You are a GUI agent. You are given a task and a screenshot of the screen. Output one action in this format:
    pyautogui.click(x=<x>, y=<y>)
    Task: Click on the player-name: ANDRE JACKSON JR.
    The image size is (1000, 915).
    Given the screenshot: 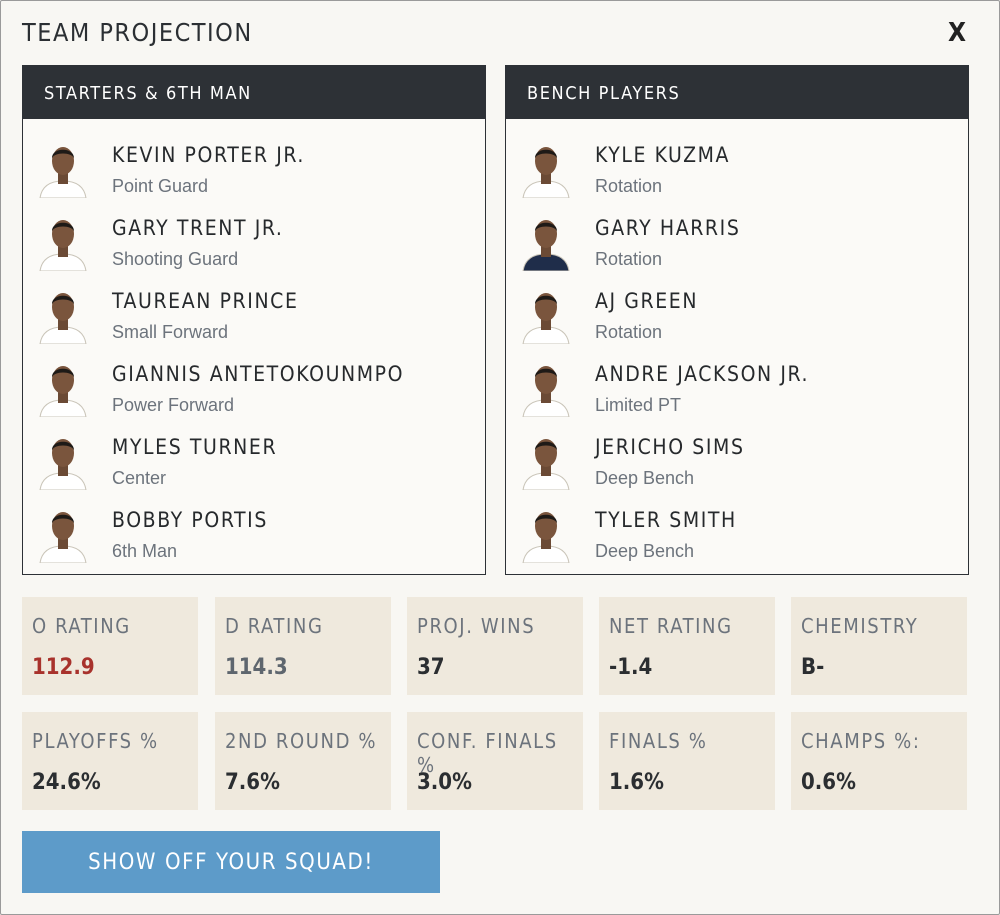 What is the action you would take?
    pyautogui.click(x=702, y=374)
    